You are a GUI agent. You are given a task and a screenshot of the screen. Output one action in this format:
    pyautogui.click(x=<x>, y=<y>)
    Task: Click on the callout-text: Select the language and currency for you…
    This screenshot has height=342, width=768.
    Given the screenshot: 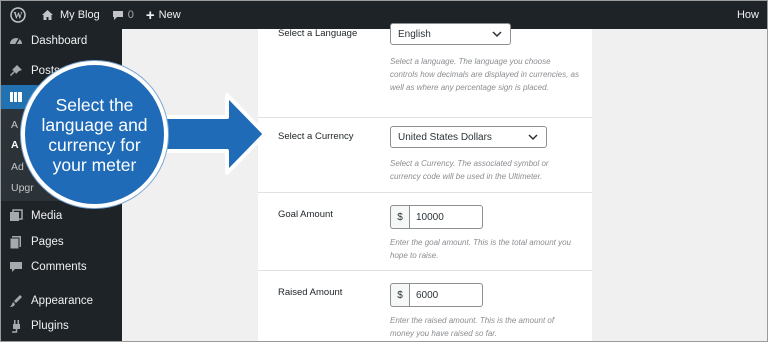 What is the action you would take?
    pyautogui.click(x=94, y=134)
    